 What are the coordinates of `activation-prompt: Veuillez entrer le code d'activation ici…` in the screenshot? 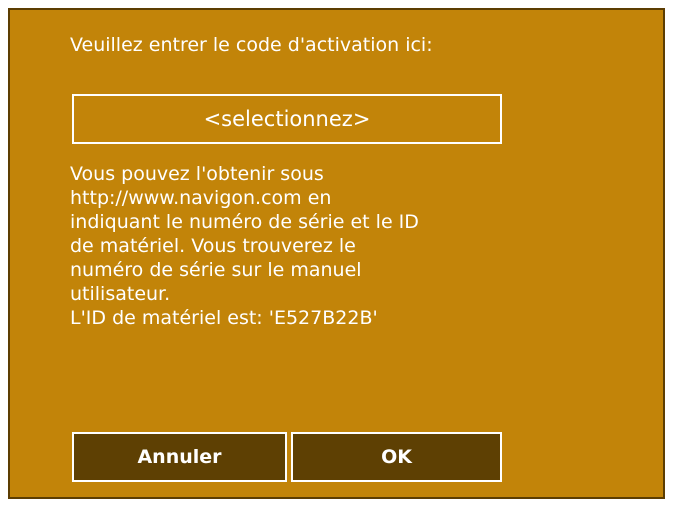 It's located at (251, 45).